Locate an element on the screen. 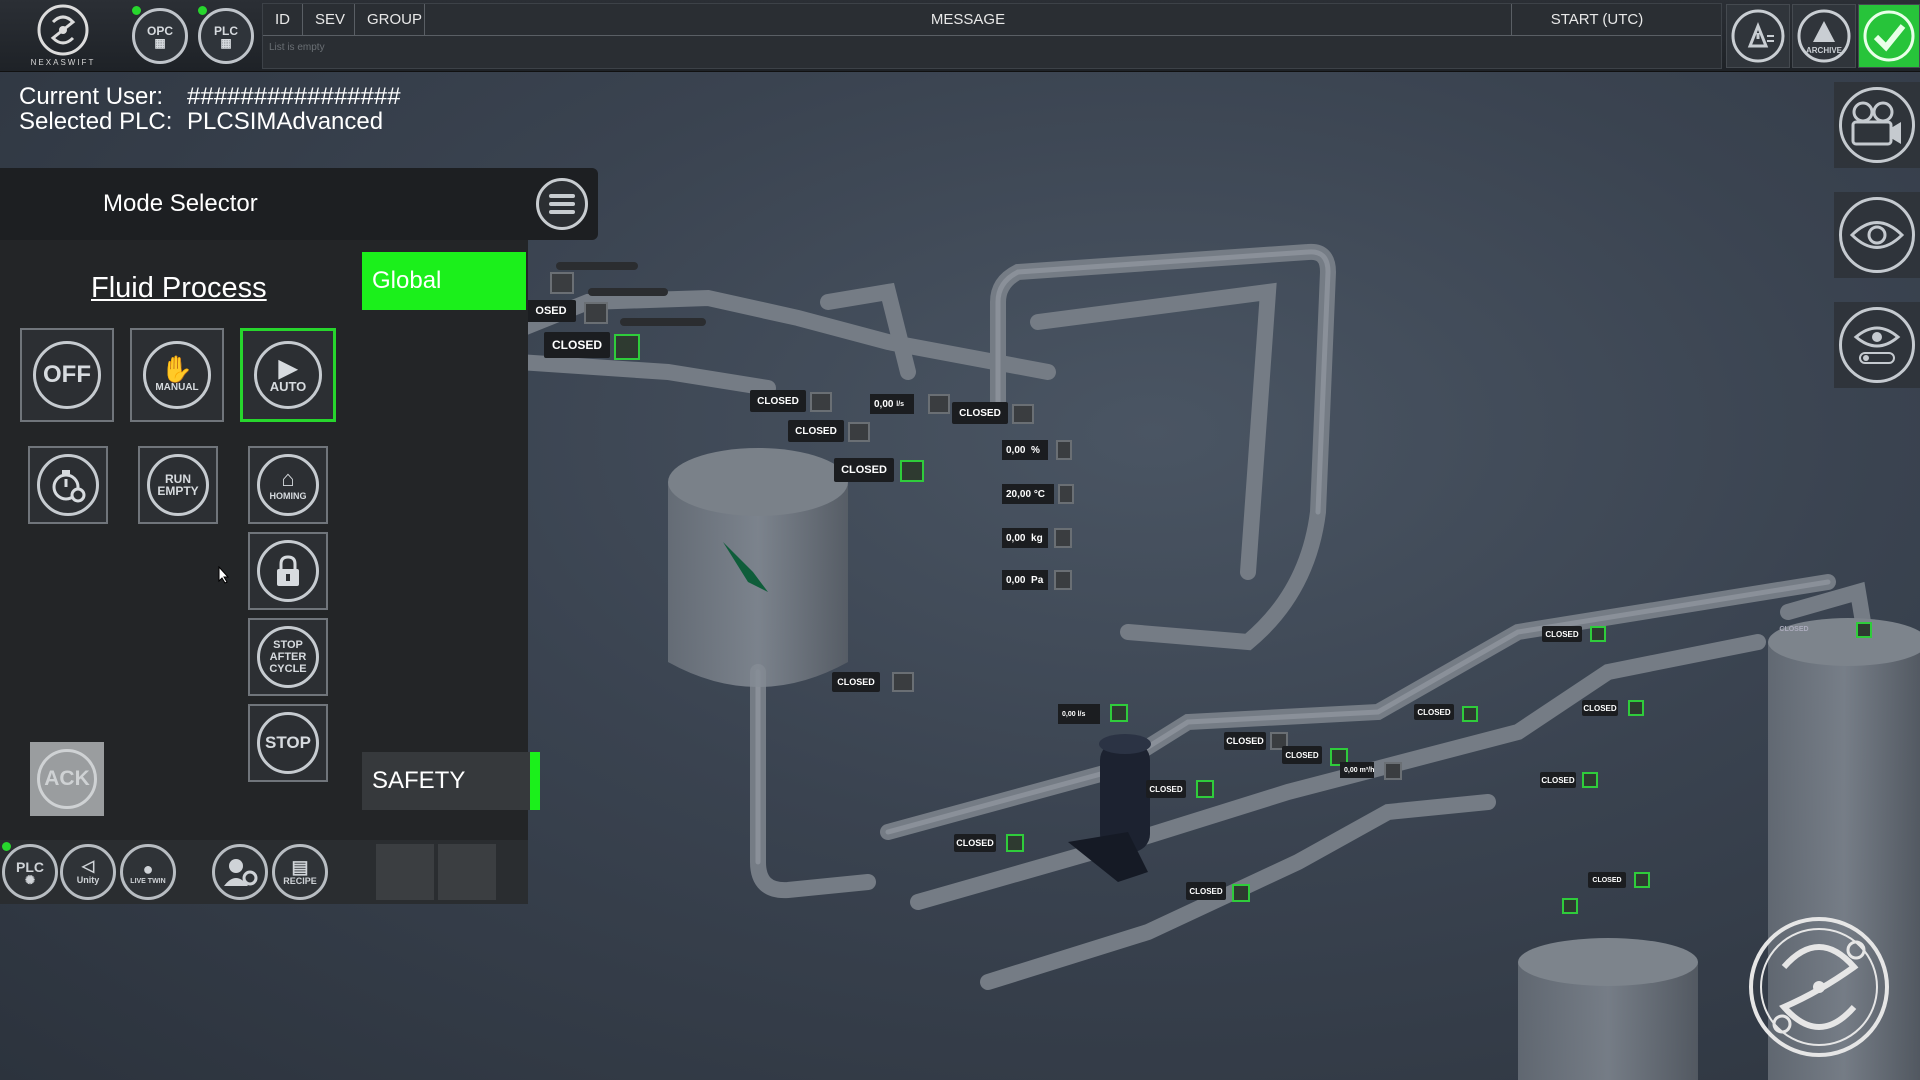 This screenshot has height=1080, width=1920. valve-tag-400v3: CLOSED is located at coordinates (1166, 789).